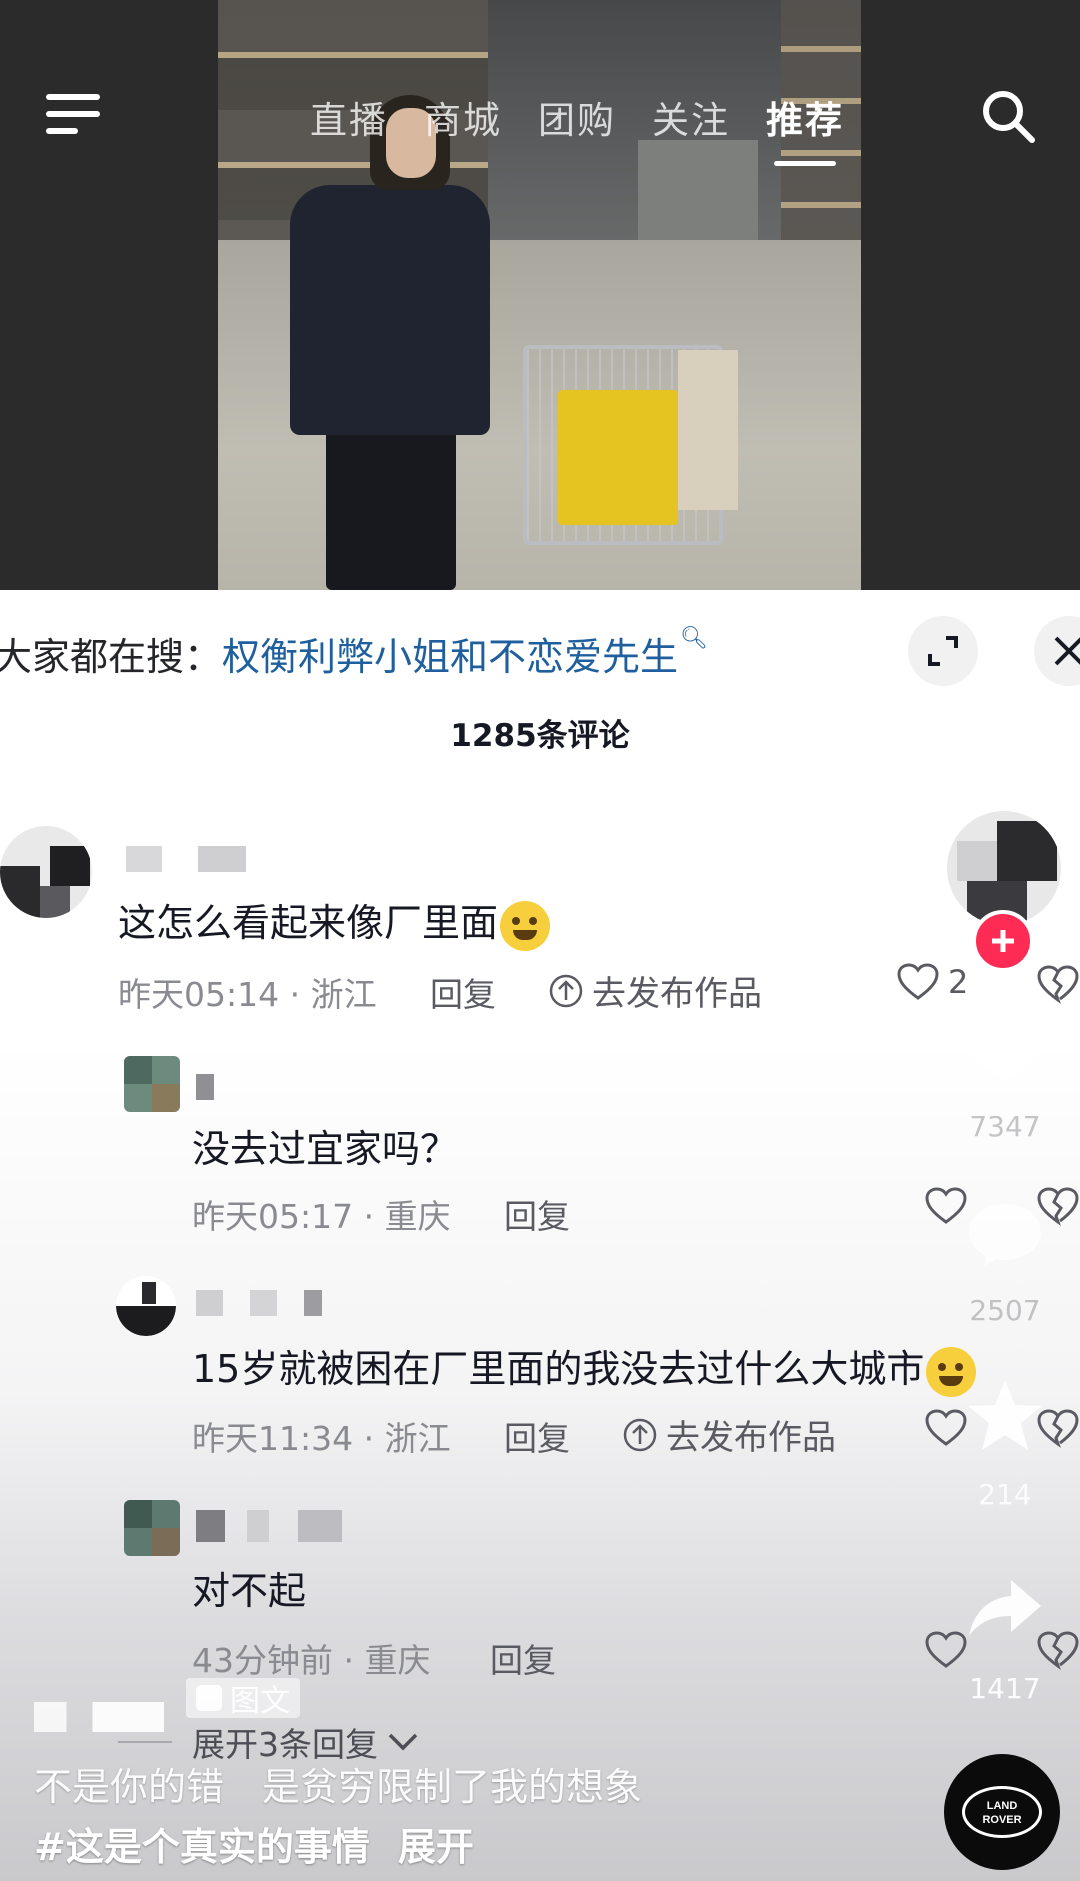  I want to click on search-small-icon: 🔍︎, so click(694, 638).